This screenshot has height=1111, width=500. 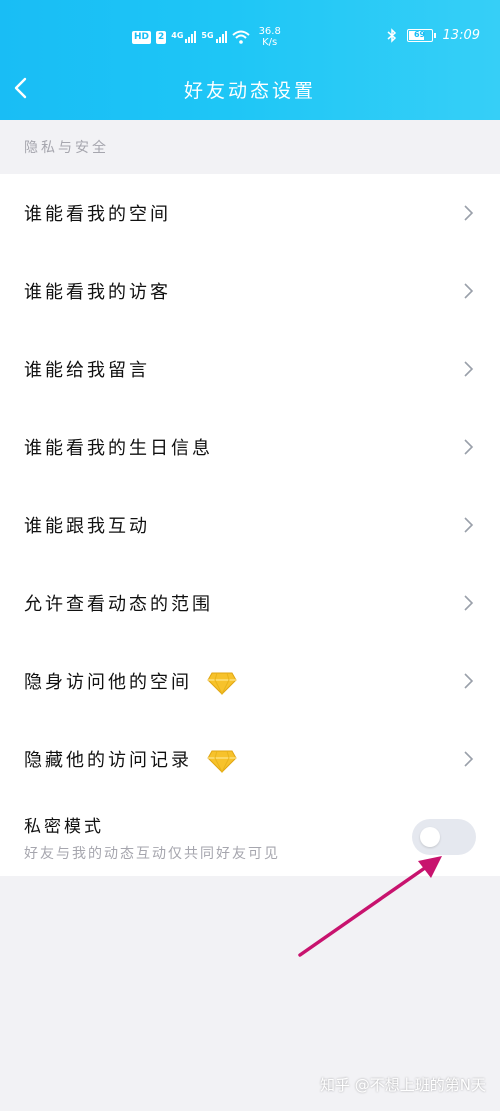 I want to click on toggle-knob, so click(x=430, y=837).